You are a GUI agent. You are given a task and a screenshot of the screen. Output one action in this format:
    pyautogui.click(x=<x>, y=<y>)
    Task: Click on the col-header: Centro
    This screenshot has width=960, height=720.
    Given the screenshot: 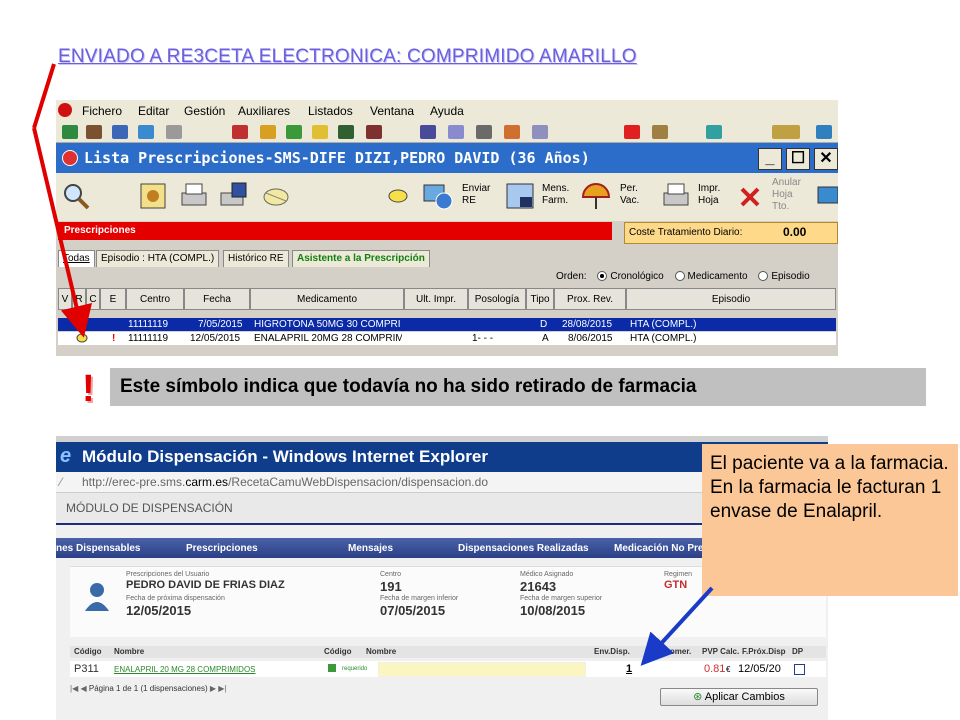 What is the action you would take?
    pyautogui.click(x=155, y=299)
    